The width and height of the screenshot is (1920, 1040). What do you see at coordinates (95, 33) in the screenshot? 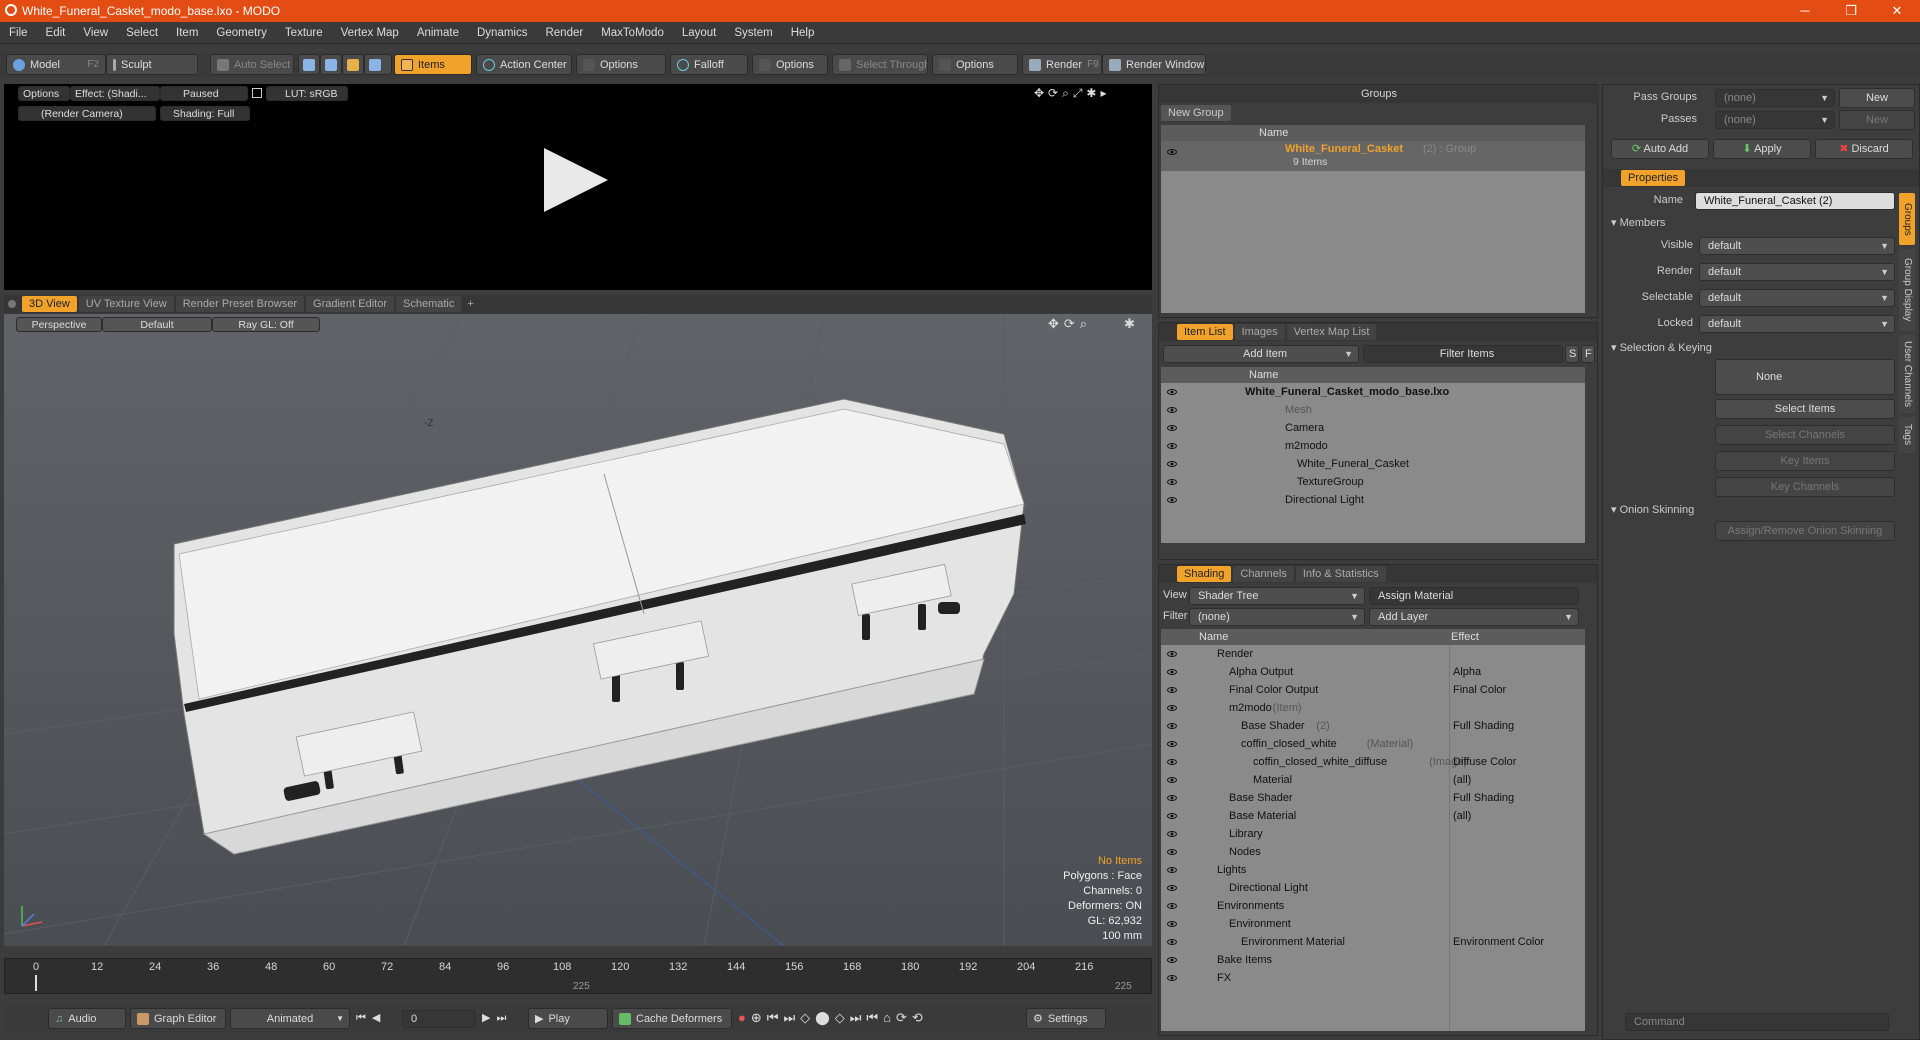
I see `menu-view: View` at bounding box center [95, 33].